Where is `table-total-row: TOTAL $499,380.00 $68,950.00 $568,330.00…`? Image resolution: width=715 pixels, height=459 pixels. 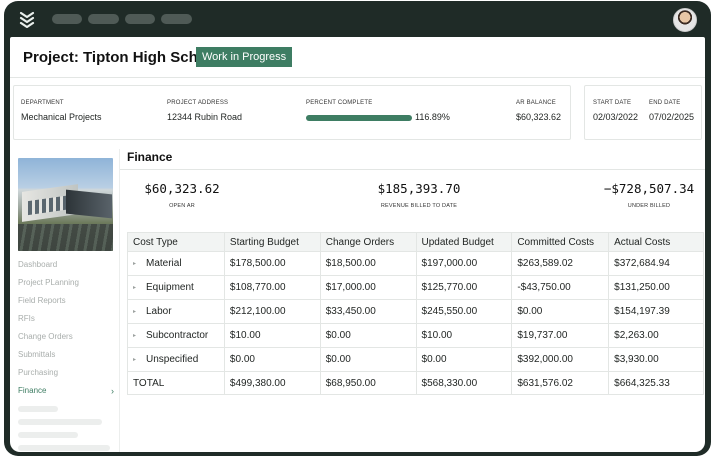
table-total-row: TOTAL $499,380.00 $68,950.00 $568,330.00… is located at coordinates (415, 383).